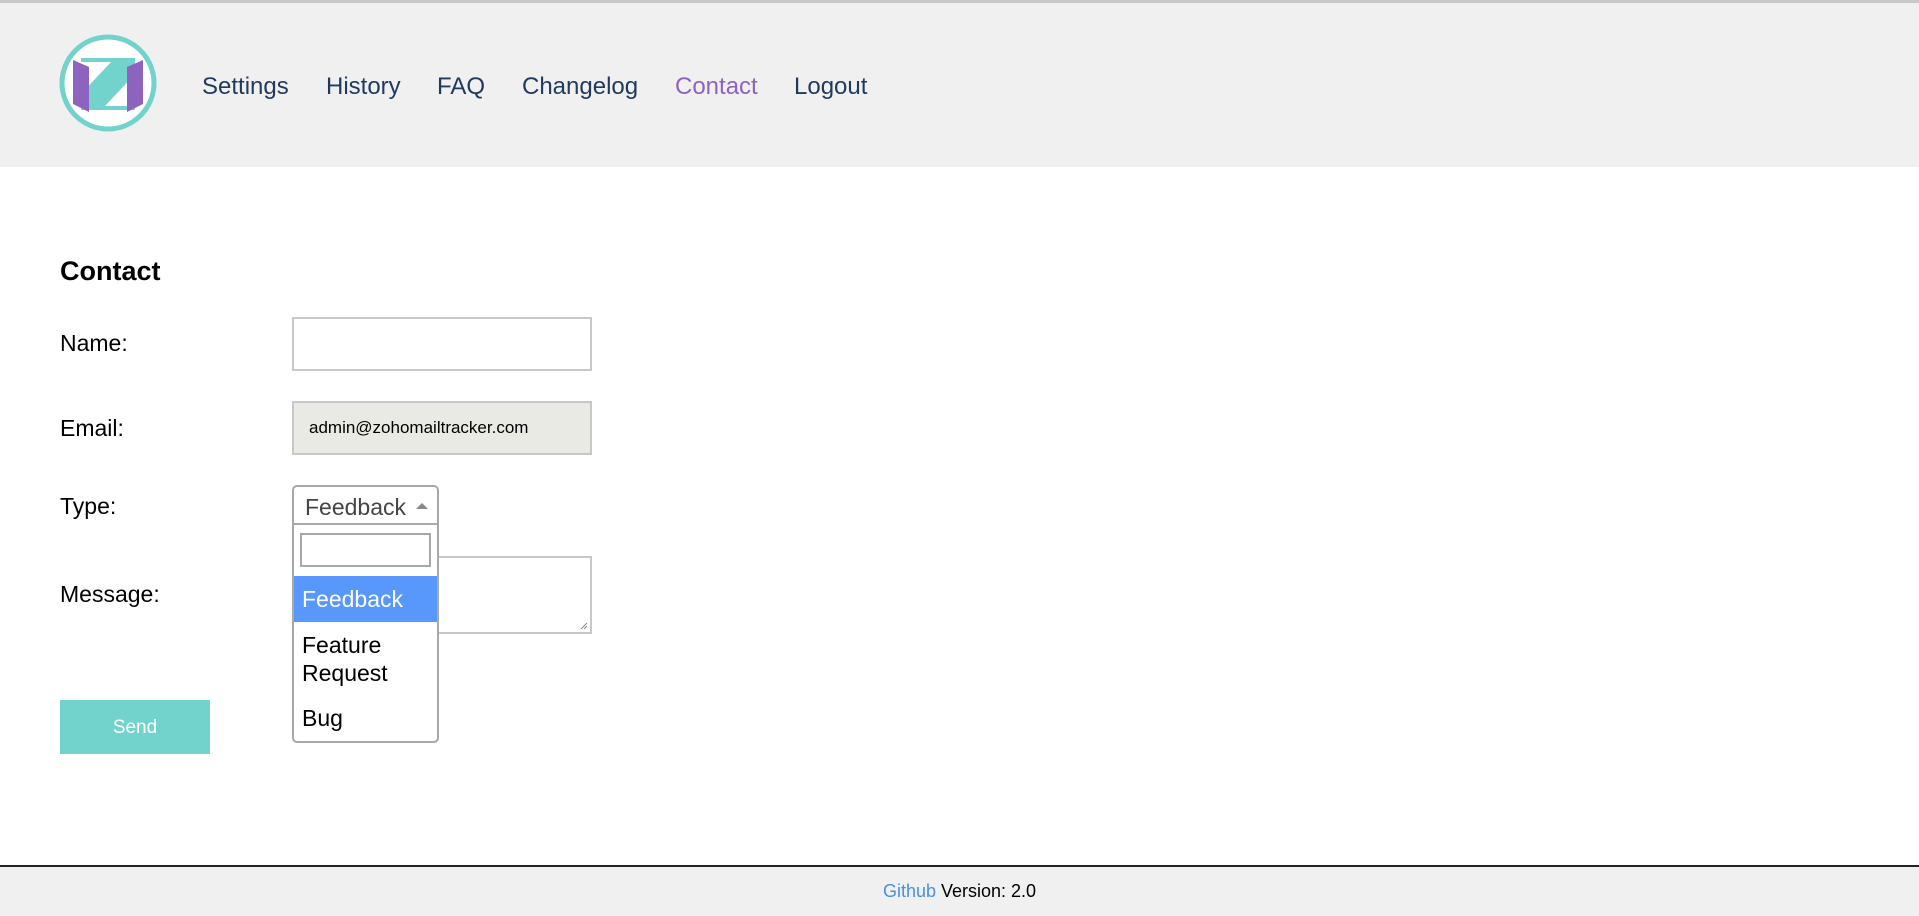 This screenshot has width=1919, height=916. What do you see at coordinates (422, 506) in the screenshot?
I see `triangle-up-icon` at bounding box center [422, 506].